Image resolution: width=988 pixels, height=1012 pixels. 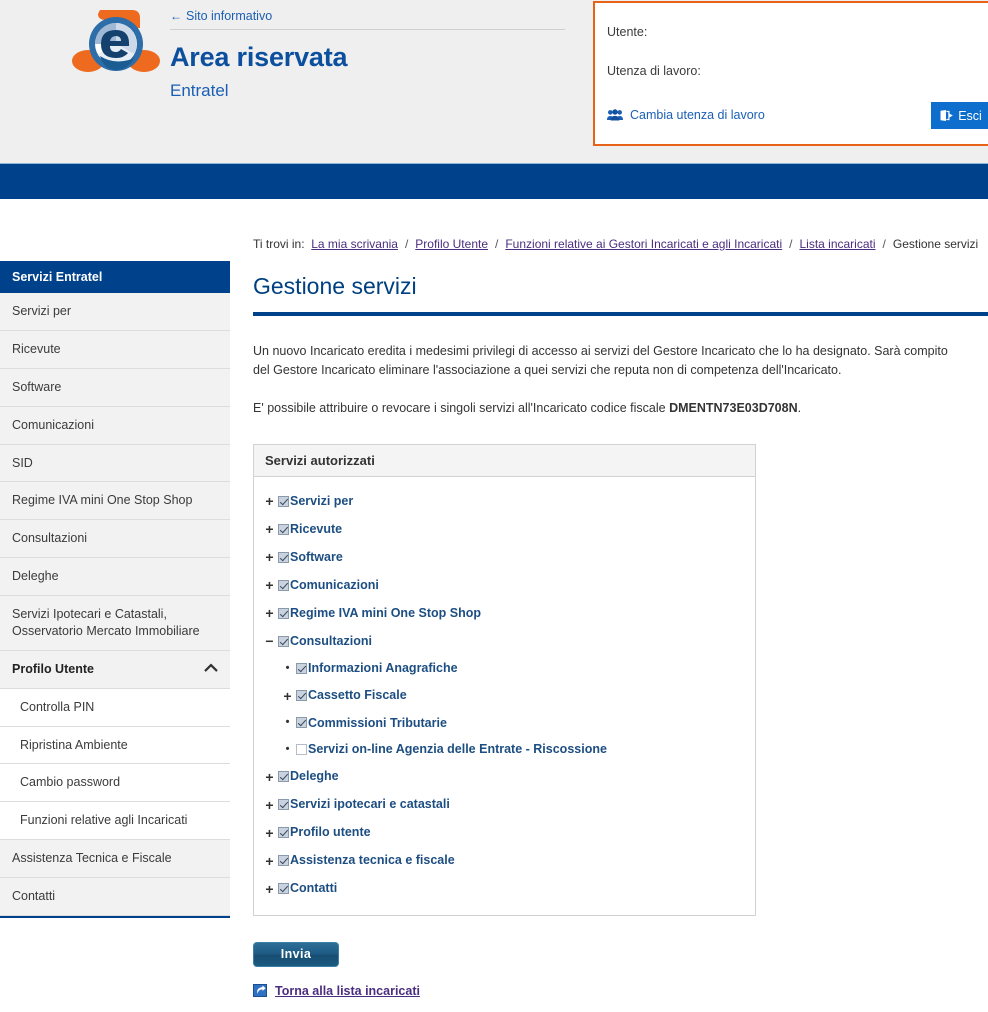 What do you see at coordinates (313, 888) in the screenshot?
I see `service-label: Contatti` at bounding box center [313, 888].